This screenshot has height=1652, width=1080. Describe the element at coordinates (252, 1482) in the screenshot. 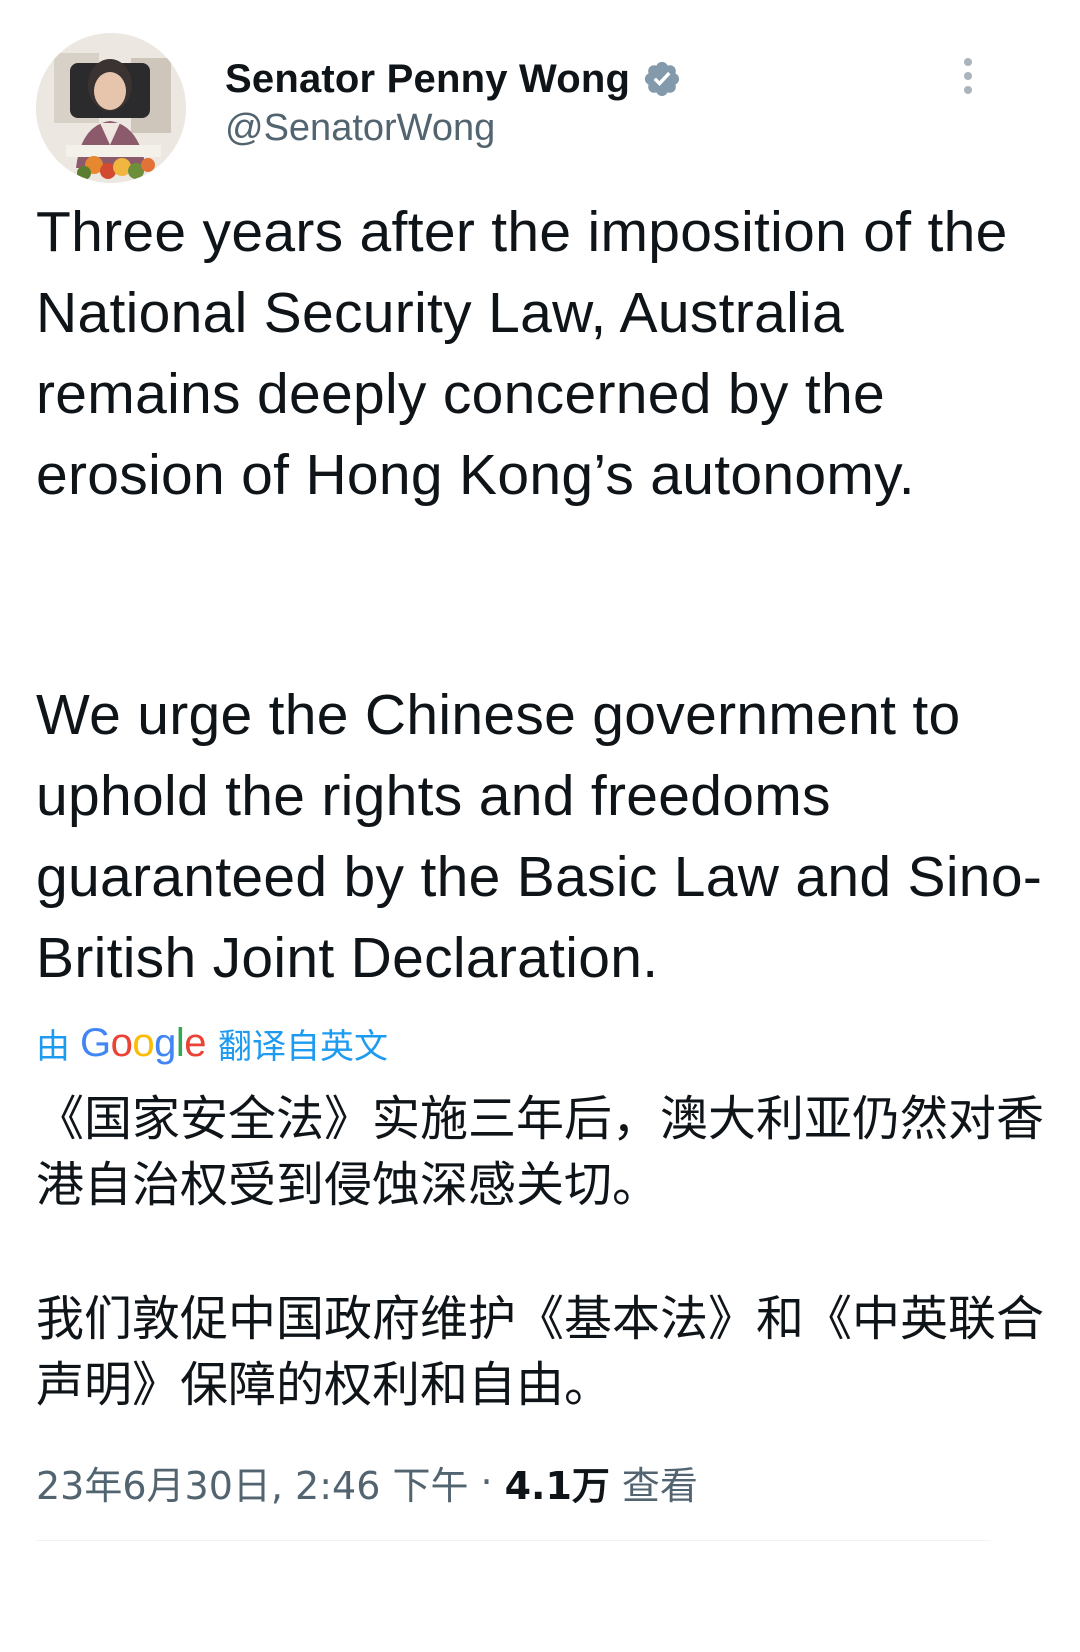

I see `tweet-timestamp: 23年6月30日, 2:46 下午` at that location.